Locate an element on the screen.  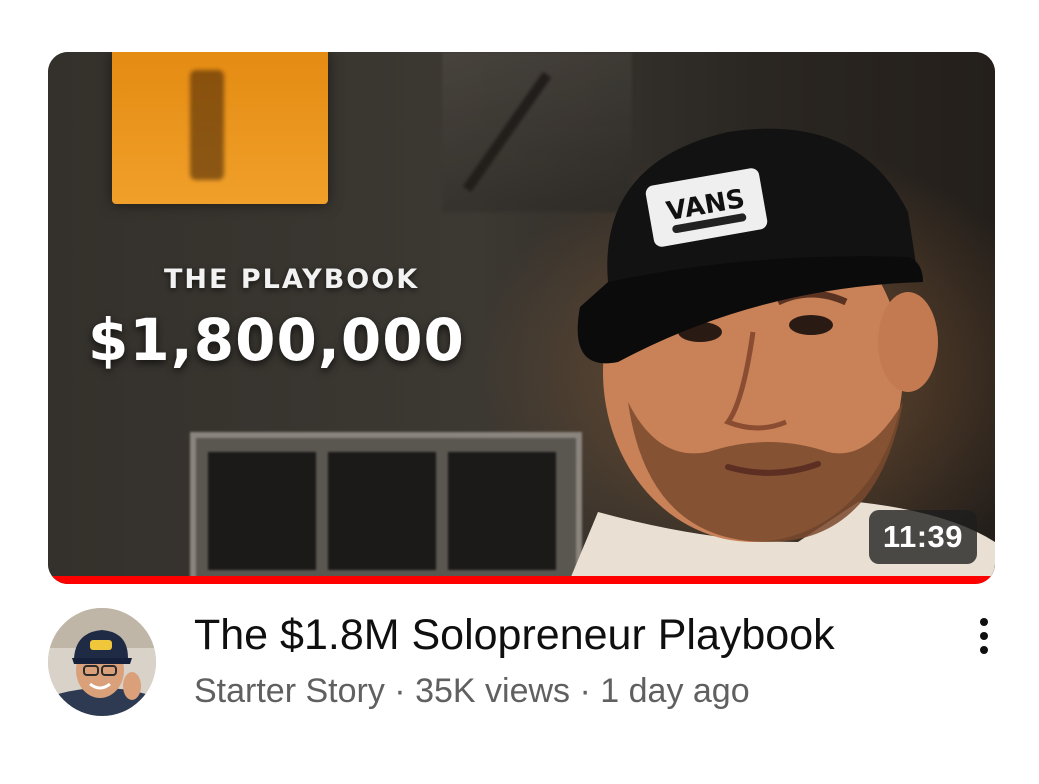
thumbnail-subtitle: THE PLAYBOOK is located at coordinates (292, 279).